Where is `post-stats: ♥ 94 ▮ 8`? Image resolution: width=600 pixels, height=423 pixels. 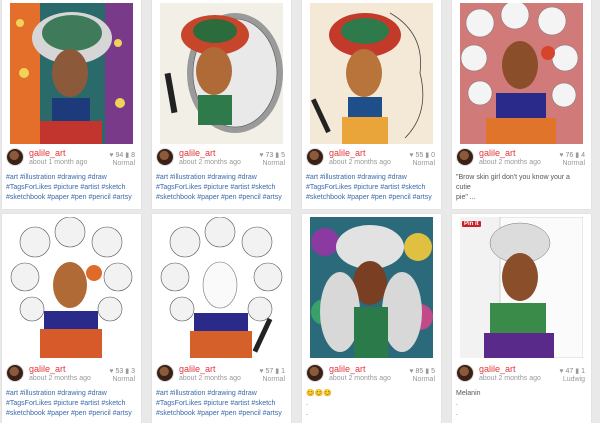 post-stats: ♥ 94 ▮ 8 is located at coordinates (122, 155).